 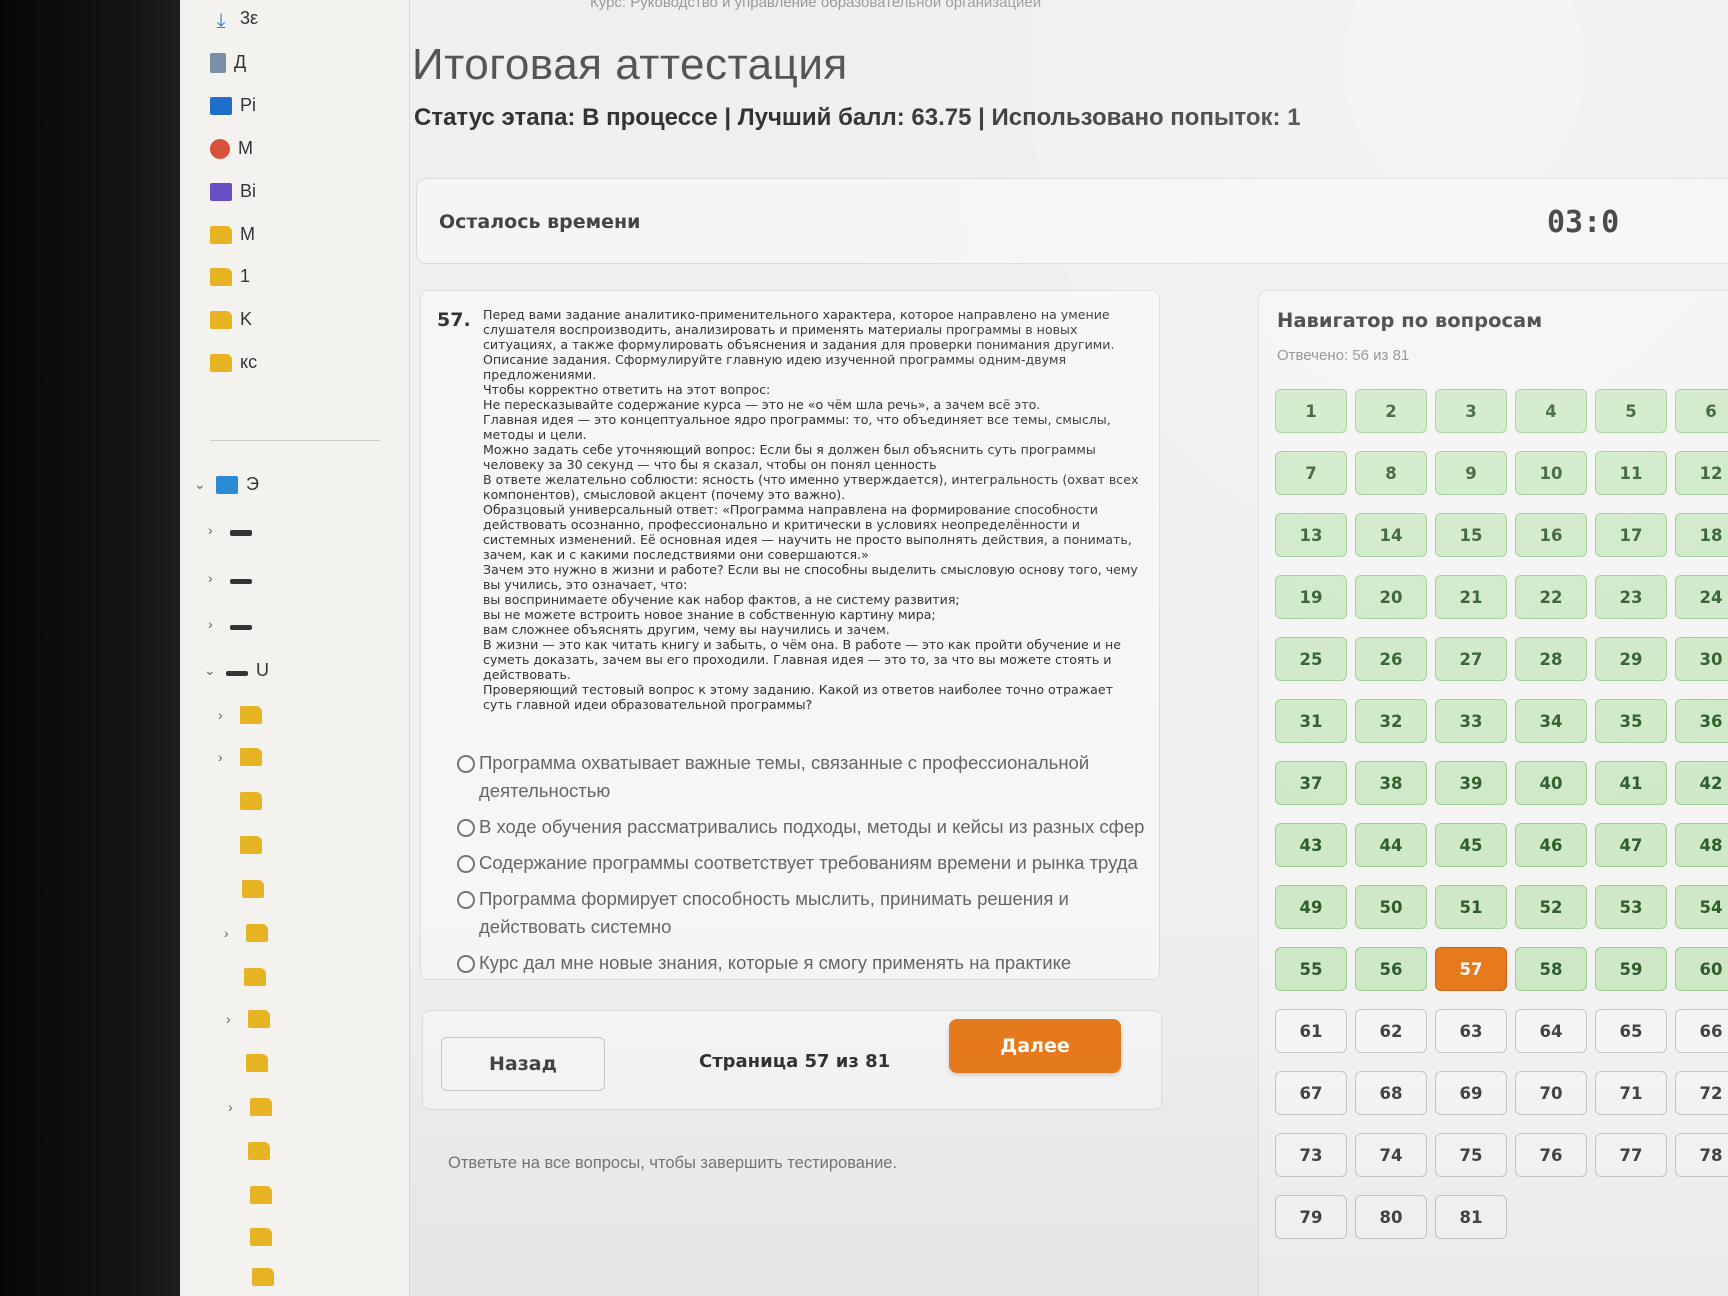 I want to click on navigator-question-button: 48, so click(x=1701, y=845).